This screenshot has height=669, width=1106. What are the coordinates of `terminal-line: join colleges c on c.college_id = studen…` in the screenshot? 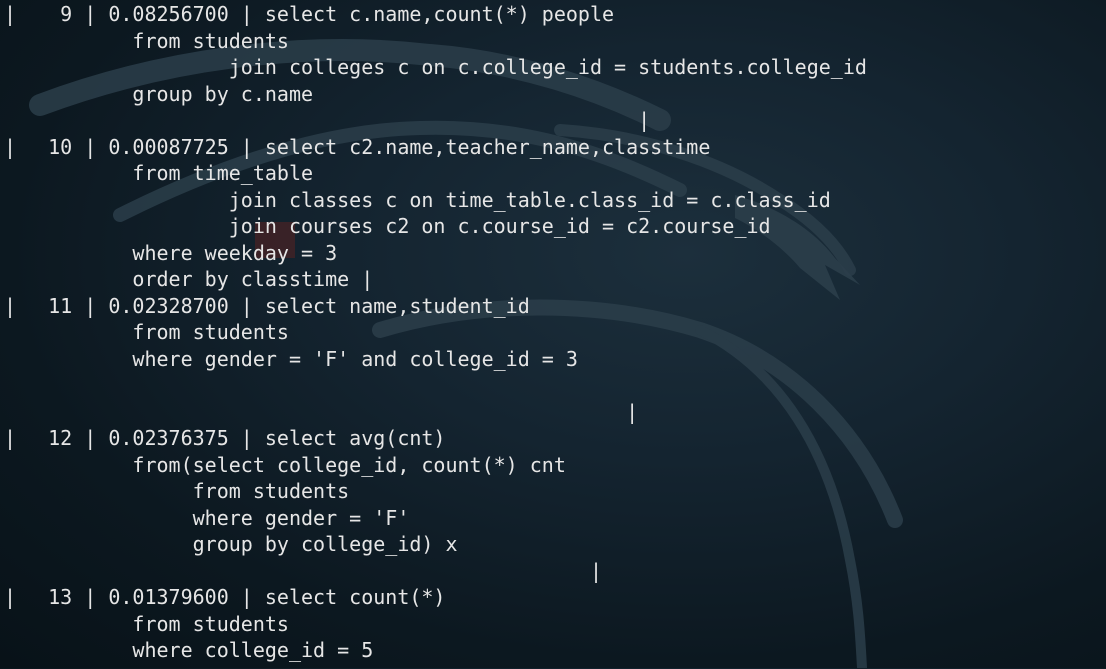 It's located at (553, 67).